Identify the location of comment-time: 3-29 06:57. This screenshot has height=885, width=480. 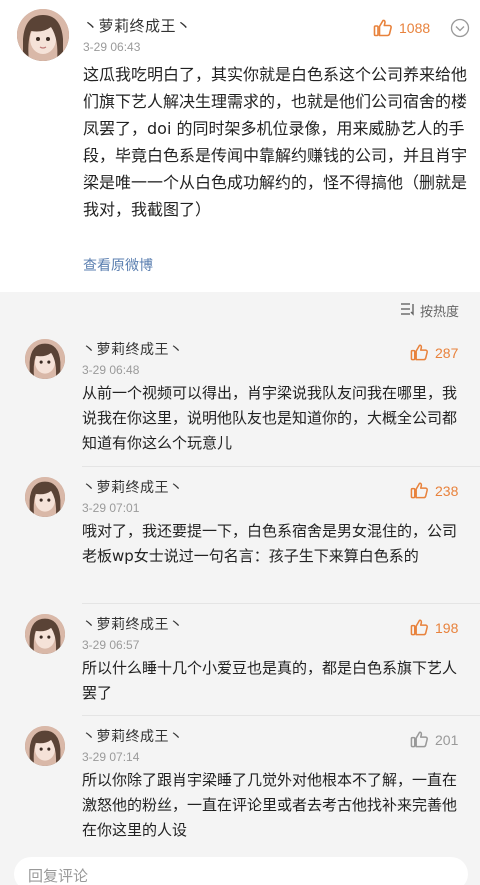
(111, 645).